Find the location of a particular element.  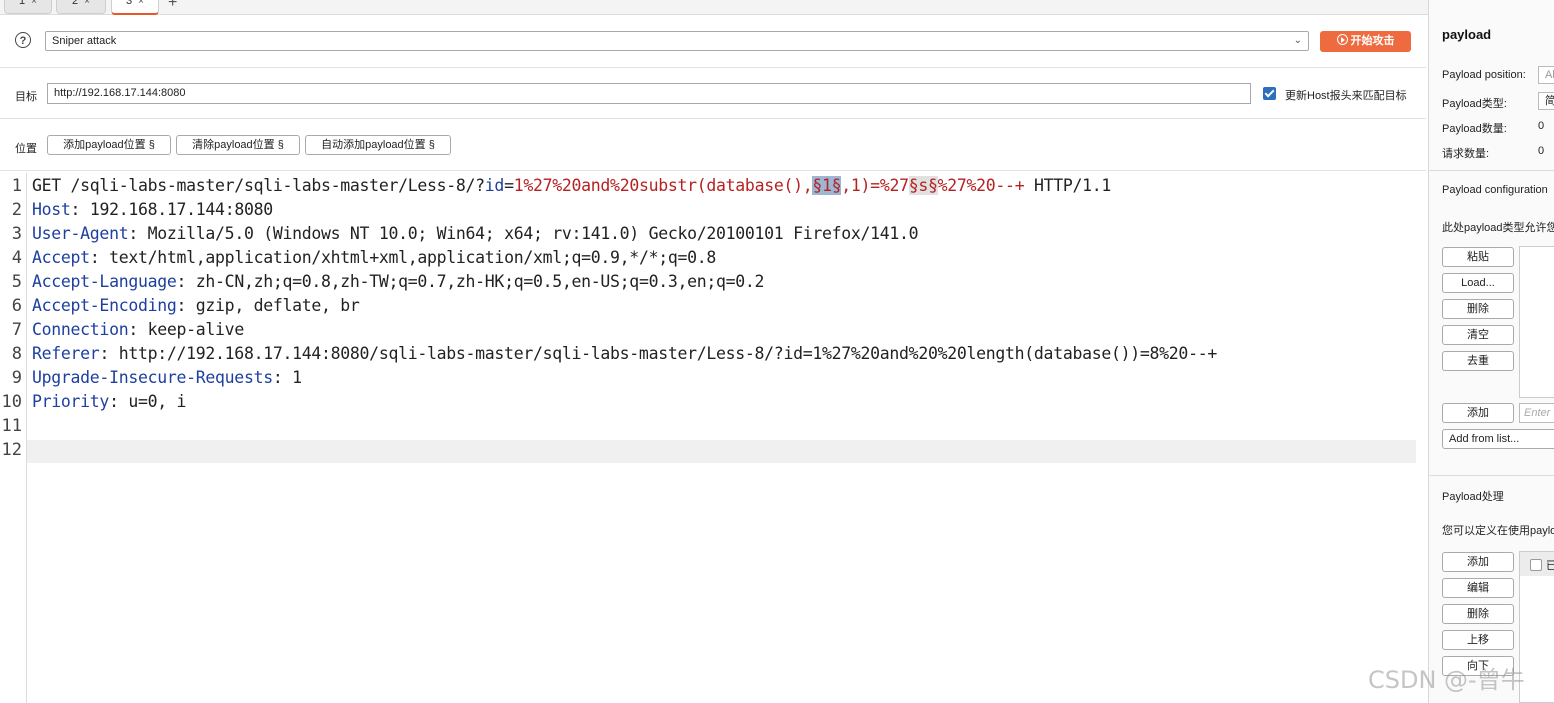

payload-entry-input: Enter is located at coordinates (1536, 413).